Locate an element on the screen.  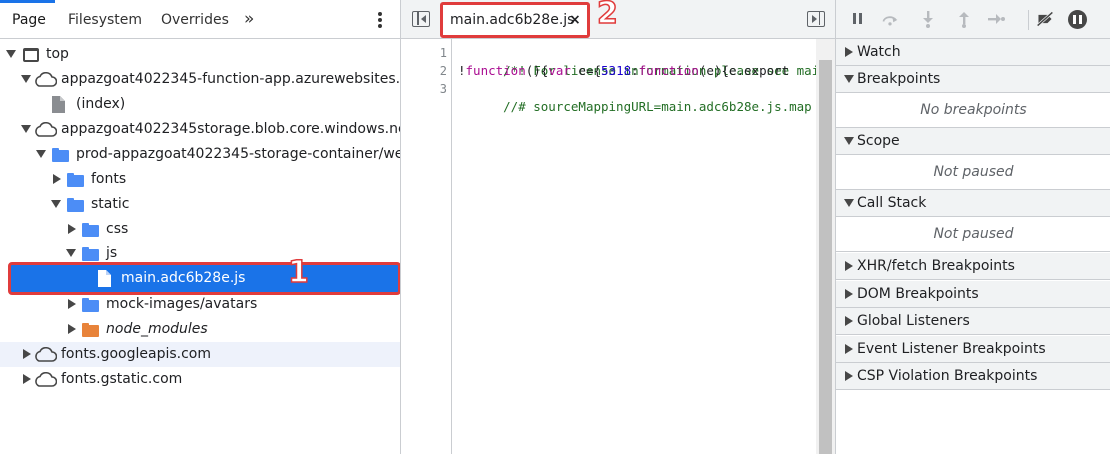
annotation-callout-2: 2 is located at coordinates (607, 16).